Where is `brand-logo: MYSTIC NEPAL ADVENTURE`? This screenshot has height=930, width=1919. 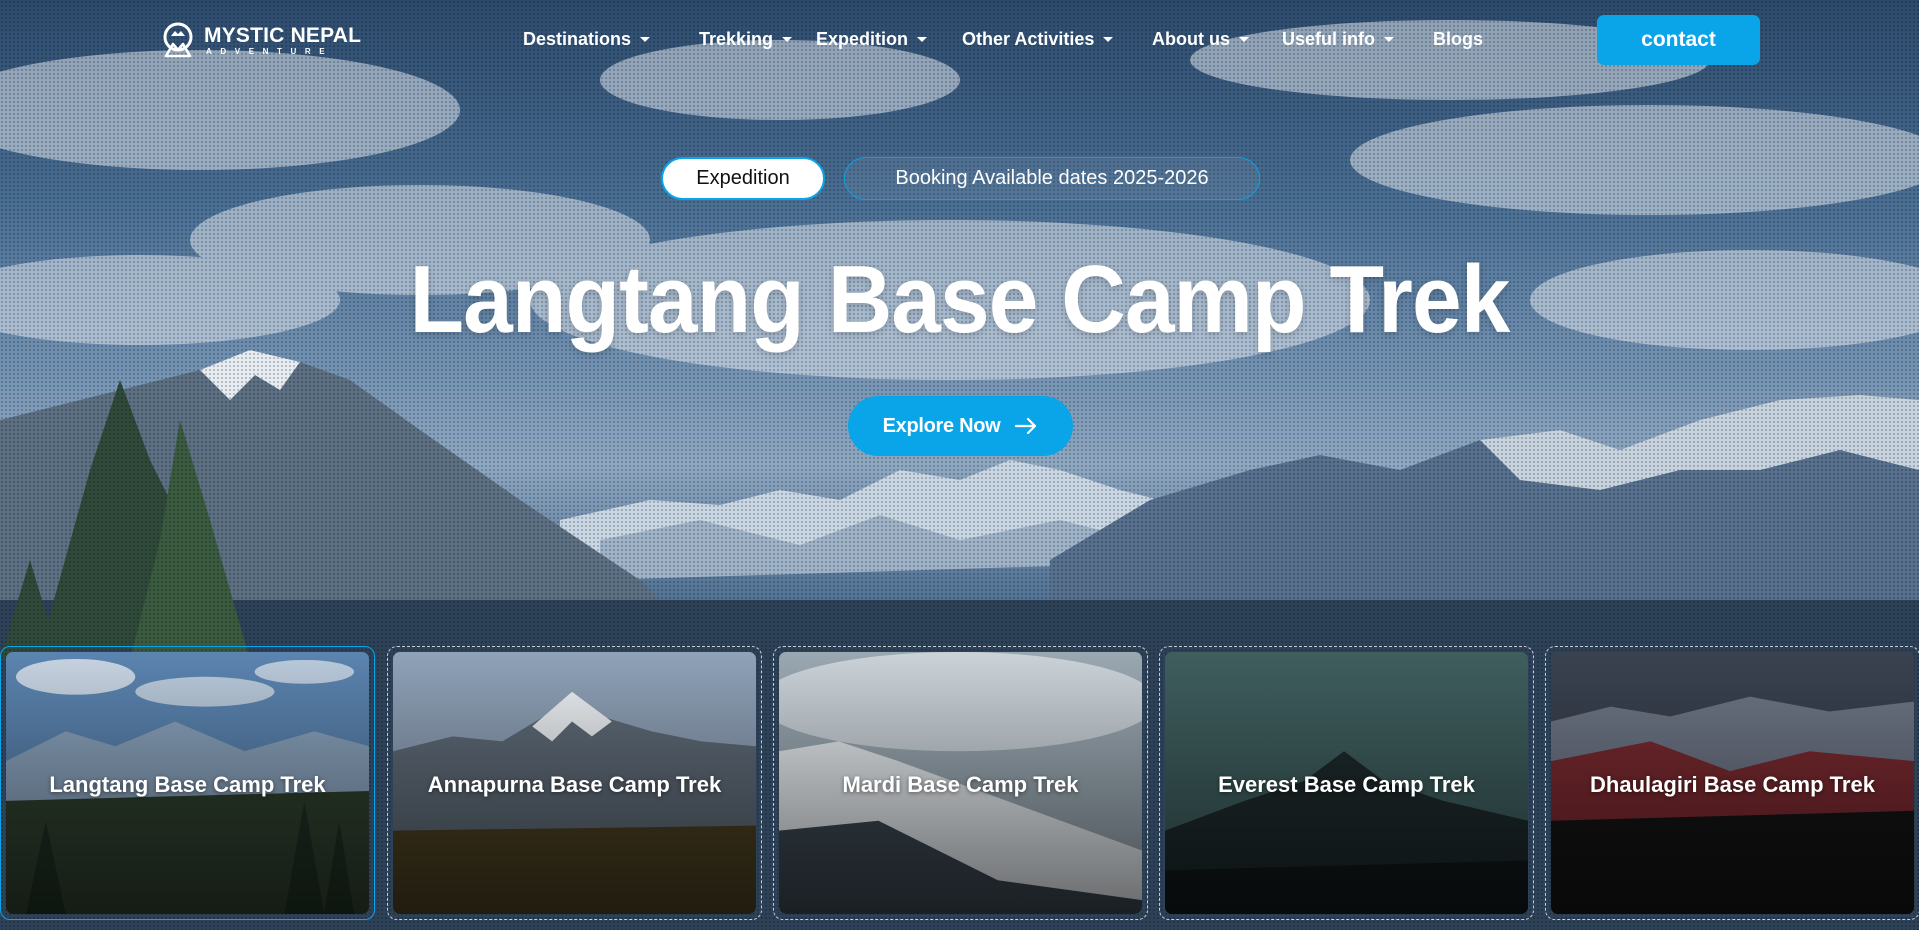 brand-logo: MYSTIC NEPAL ADVENTURE is located at coordinates (259, 40).